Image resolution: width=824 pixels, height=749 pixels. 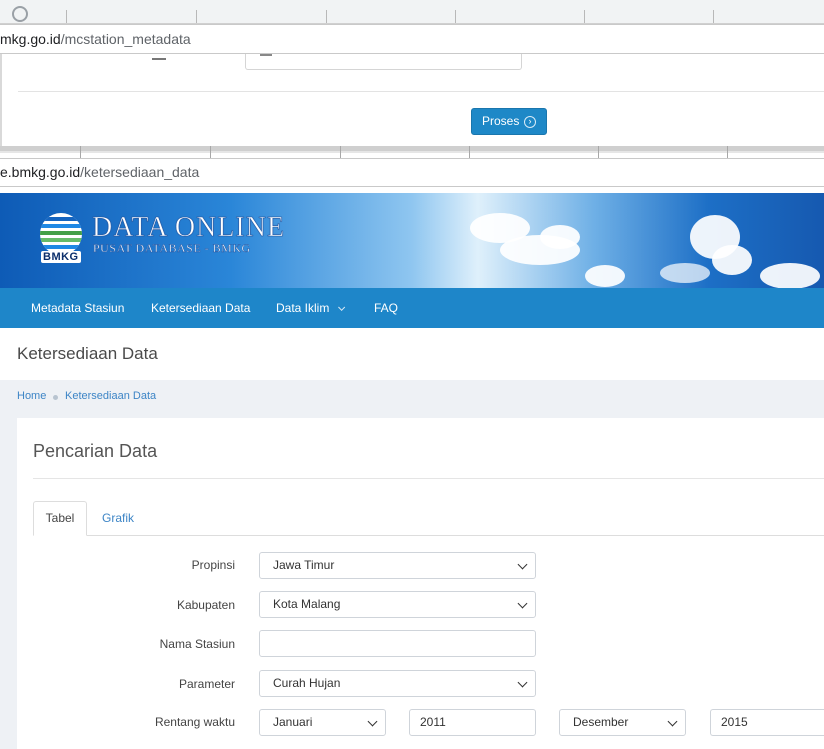 I want to click on site-logo: BMKG DATA ONLINE PUSAT DATABASE - BMKG, so click(x=162, y=241).